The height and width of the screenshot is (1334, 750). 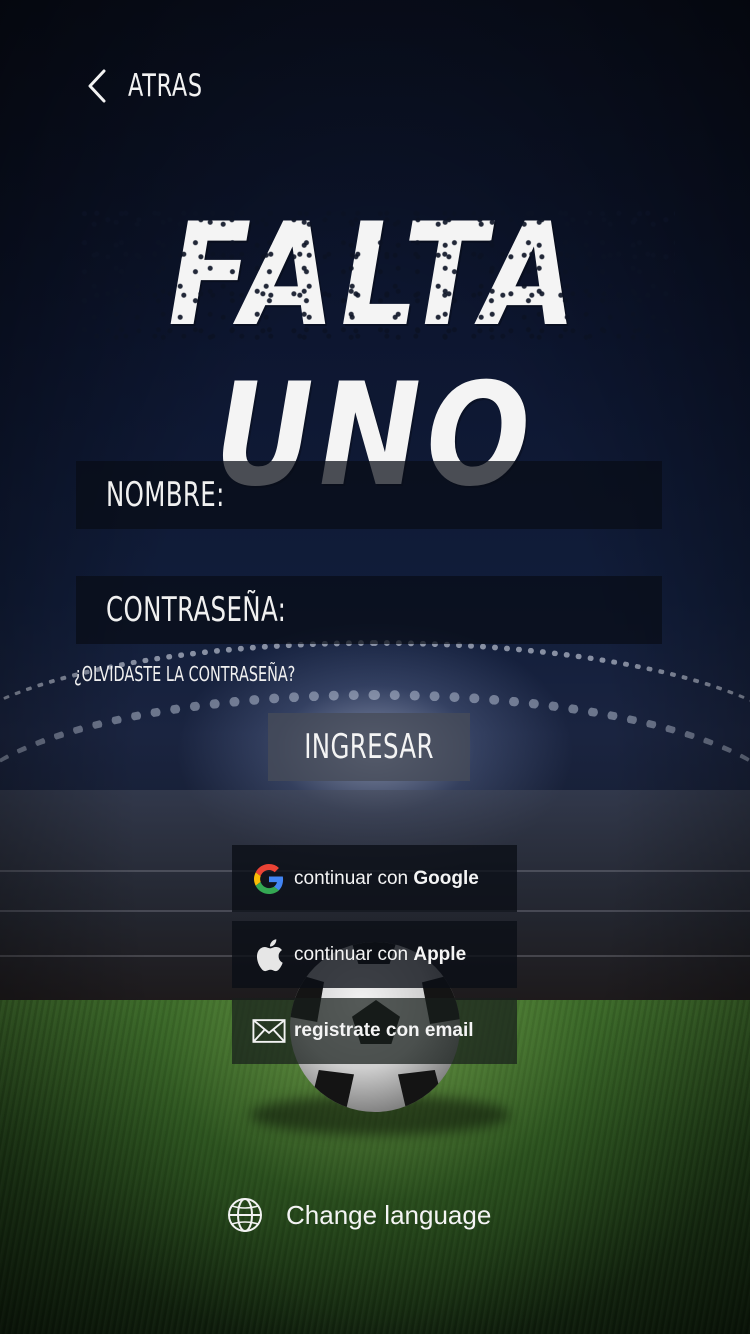 What do you see at coordinates (196, 610) in the screenshot?
I see `password-label: CONTRASEÑA:` at bounding box center [196, 610].